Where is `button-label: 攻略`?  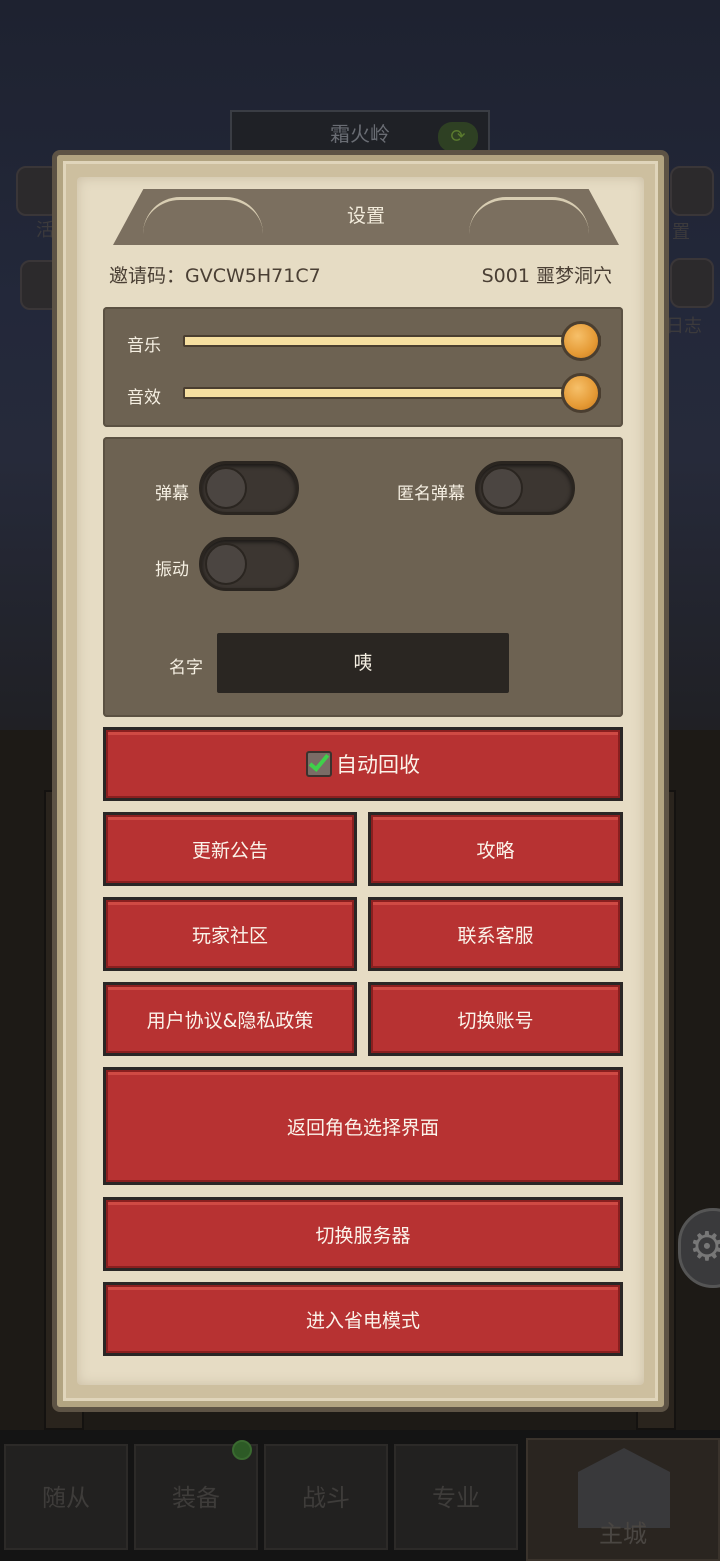
button-label: 攻略 is located at coordinates (495, 850).